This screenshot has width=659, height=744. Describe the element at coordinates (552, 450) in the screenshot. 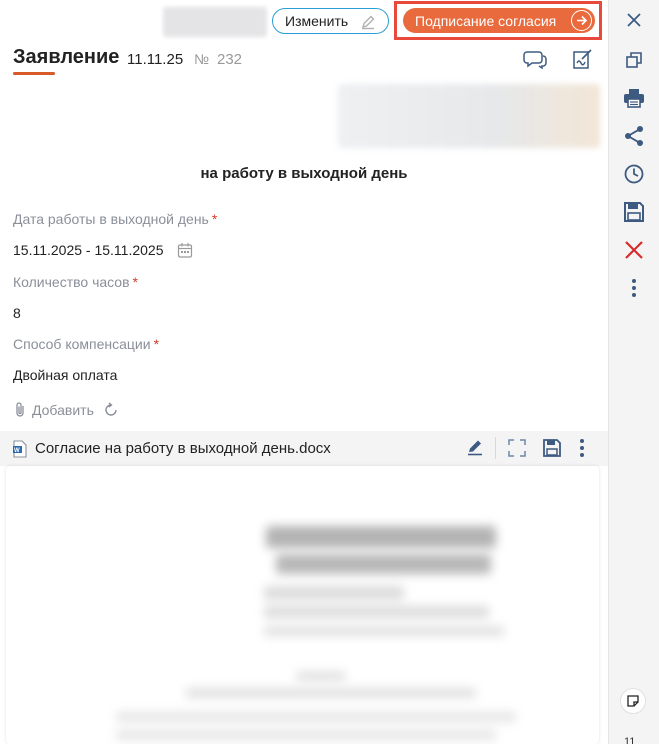

I see `save-file-icon` at that location.